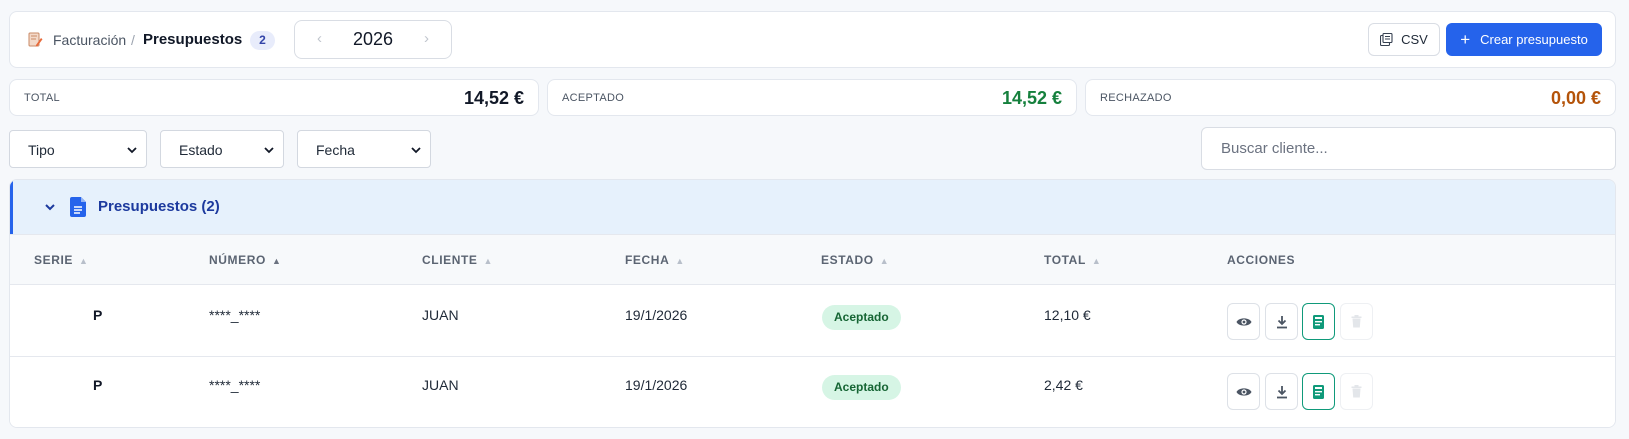  I want to click on year-selector: ‹ 2026 ›, so click(373, 39).